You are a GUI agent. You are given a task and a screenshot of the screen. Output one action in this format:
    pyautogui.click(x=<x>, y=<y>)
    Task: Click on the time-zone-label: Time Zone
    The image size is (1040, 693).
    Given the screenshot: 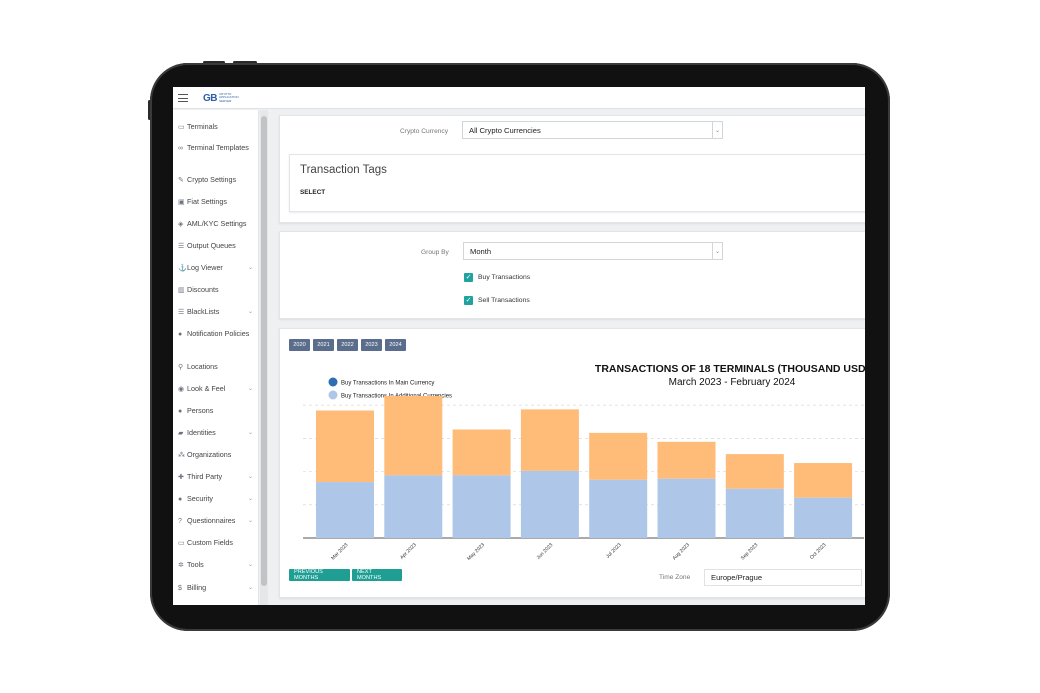 What is the action you would take?
    pyautogui.click(x=675, y=577)
    